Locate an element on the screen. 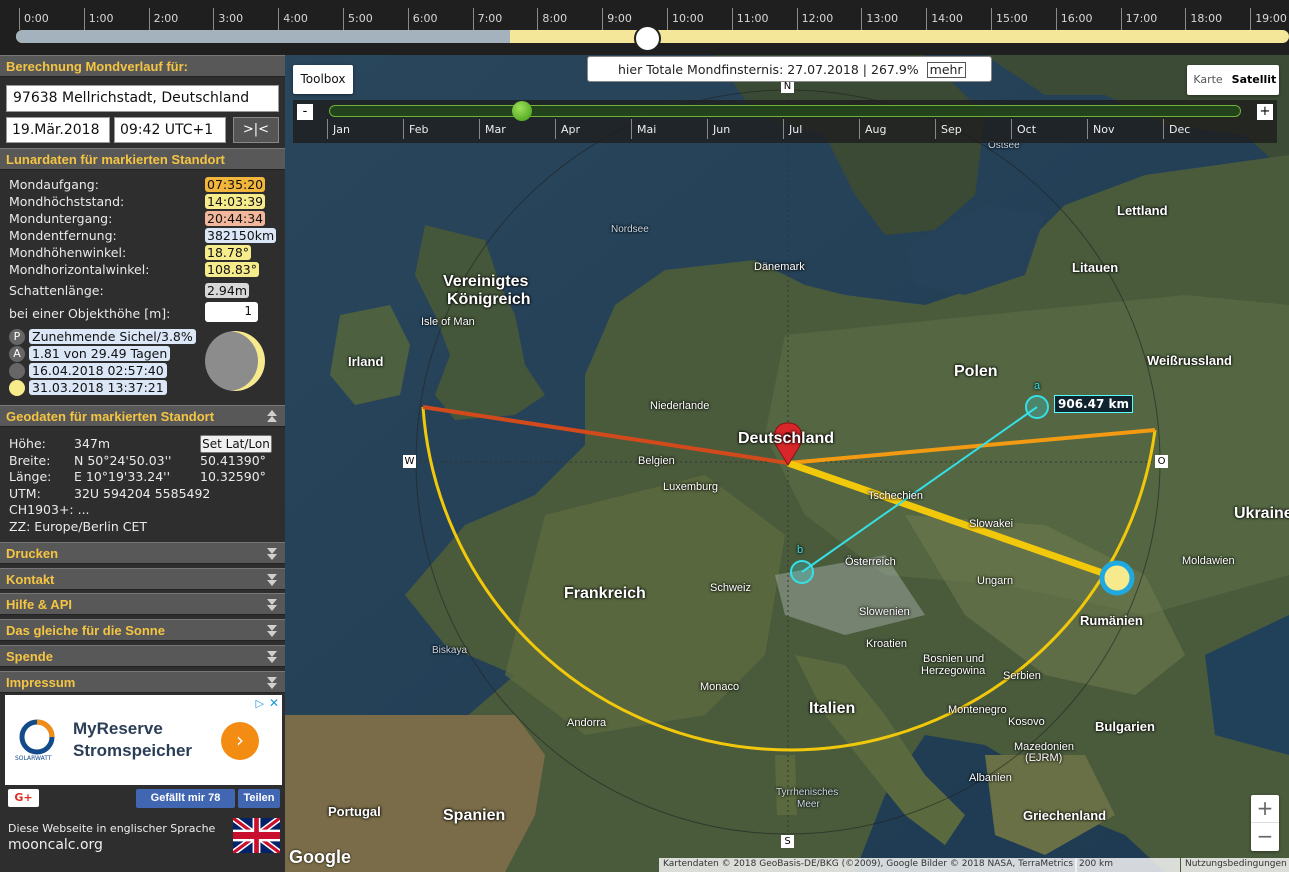 The image size is (1289, 872). compass-east: O is located at coordinates (1161, 461).